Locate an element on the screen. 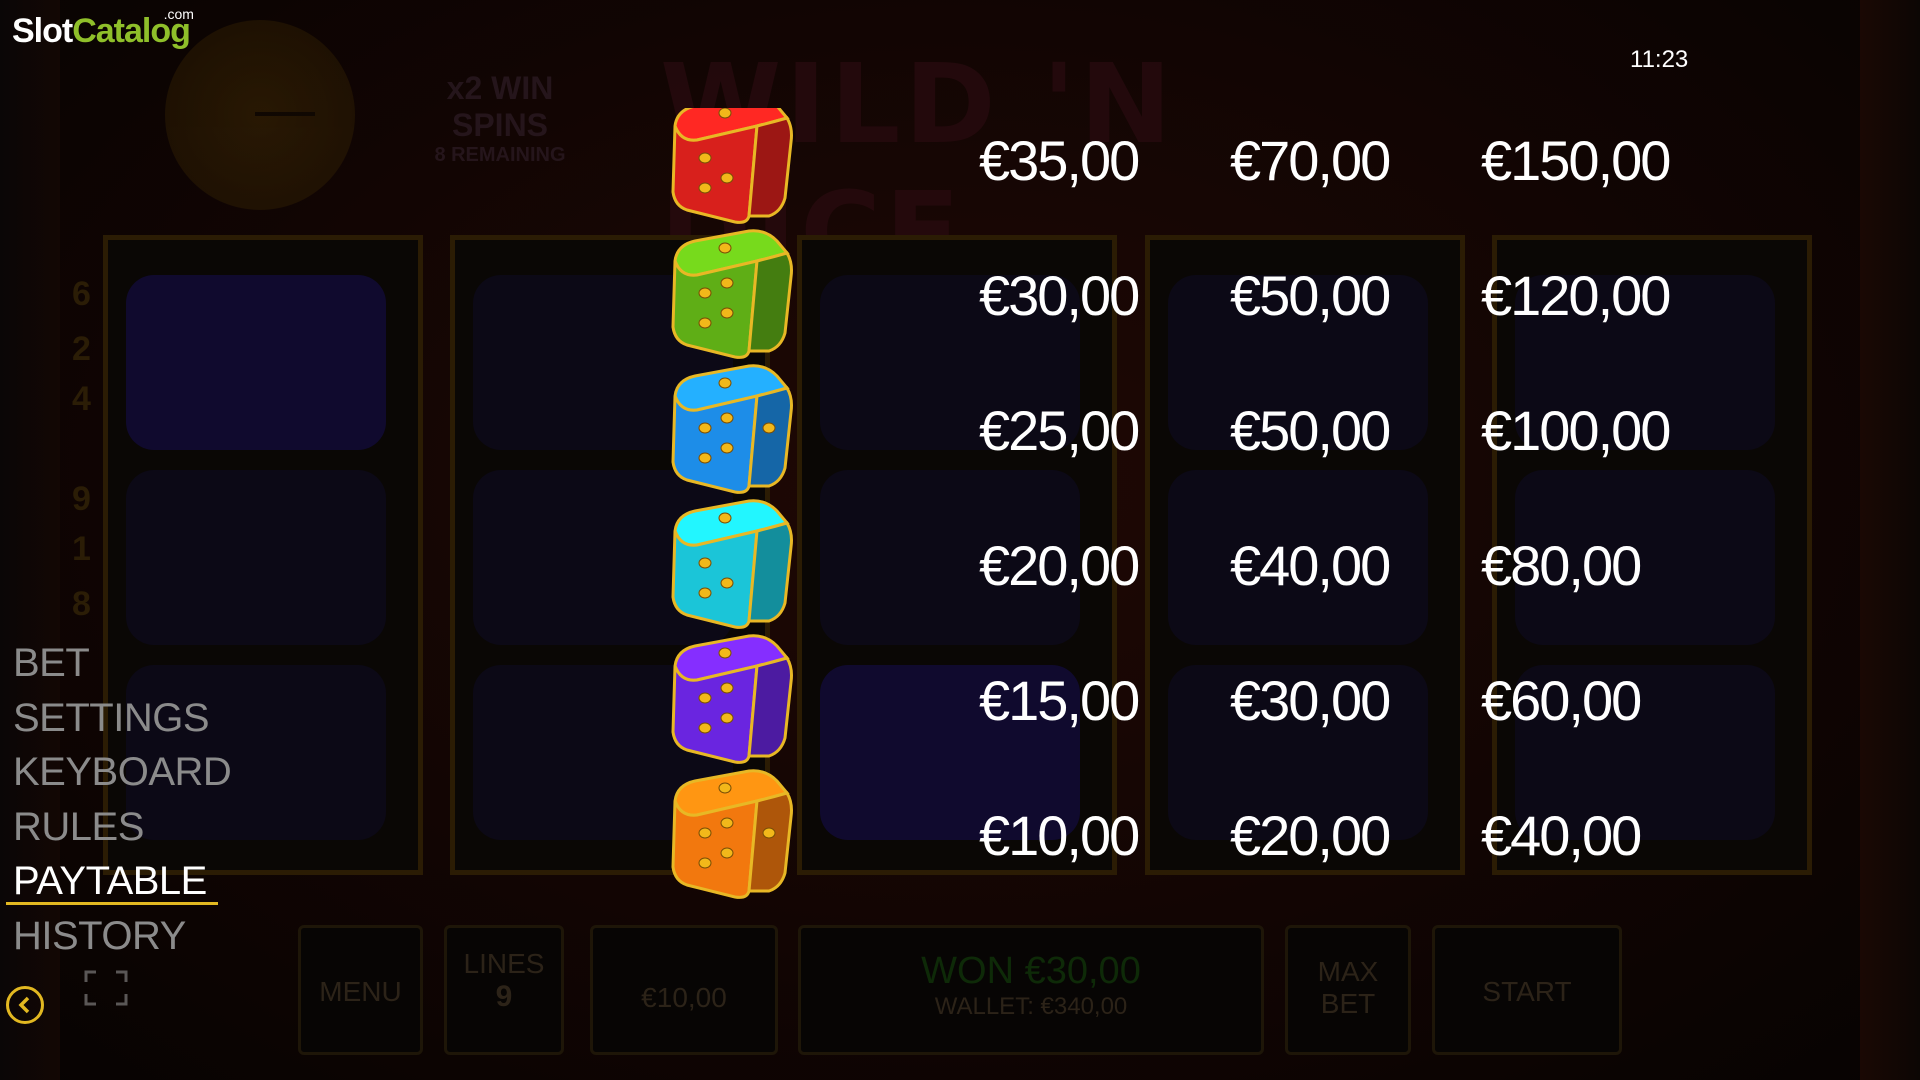  purple-die-icon is located at coordinates (731, 698).